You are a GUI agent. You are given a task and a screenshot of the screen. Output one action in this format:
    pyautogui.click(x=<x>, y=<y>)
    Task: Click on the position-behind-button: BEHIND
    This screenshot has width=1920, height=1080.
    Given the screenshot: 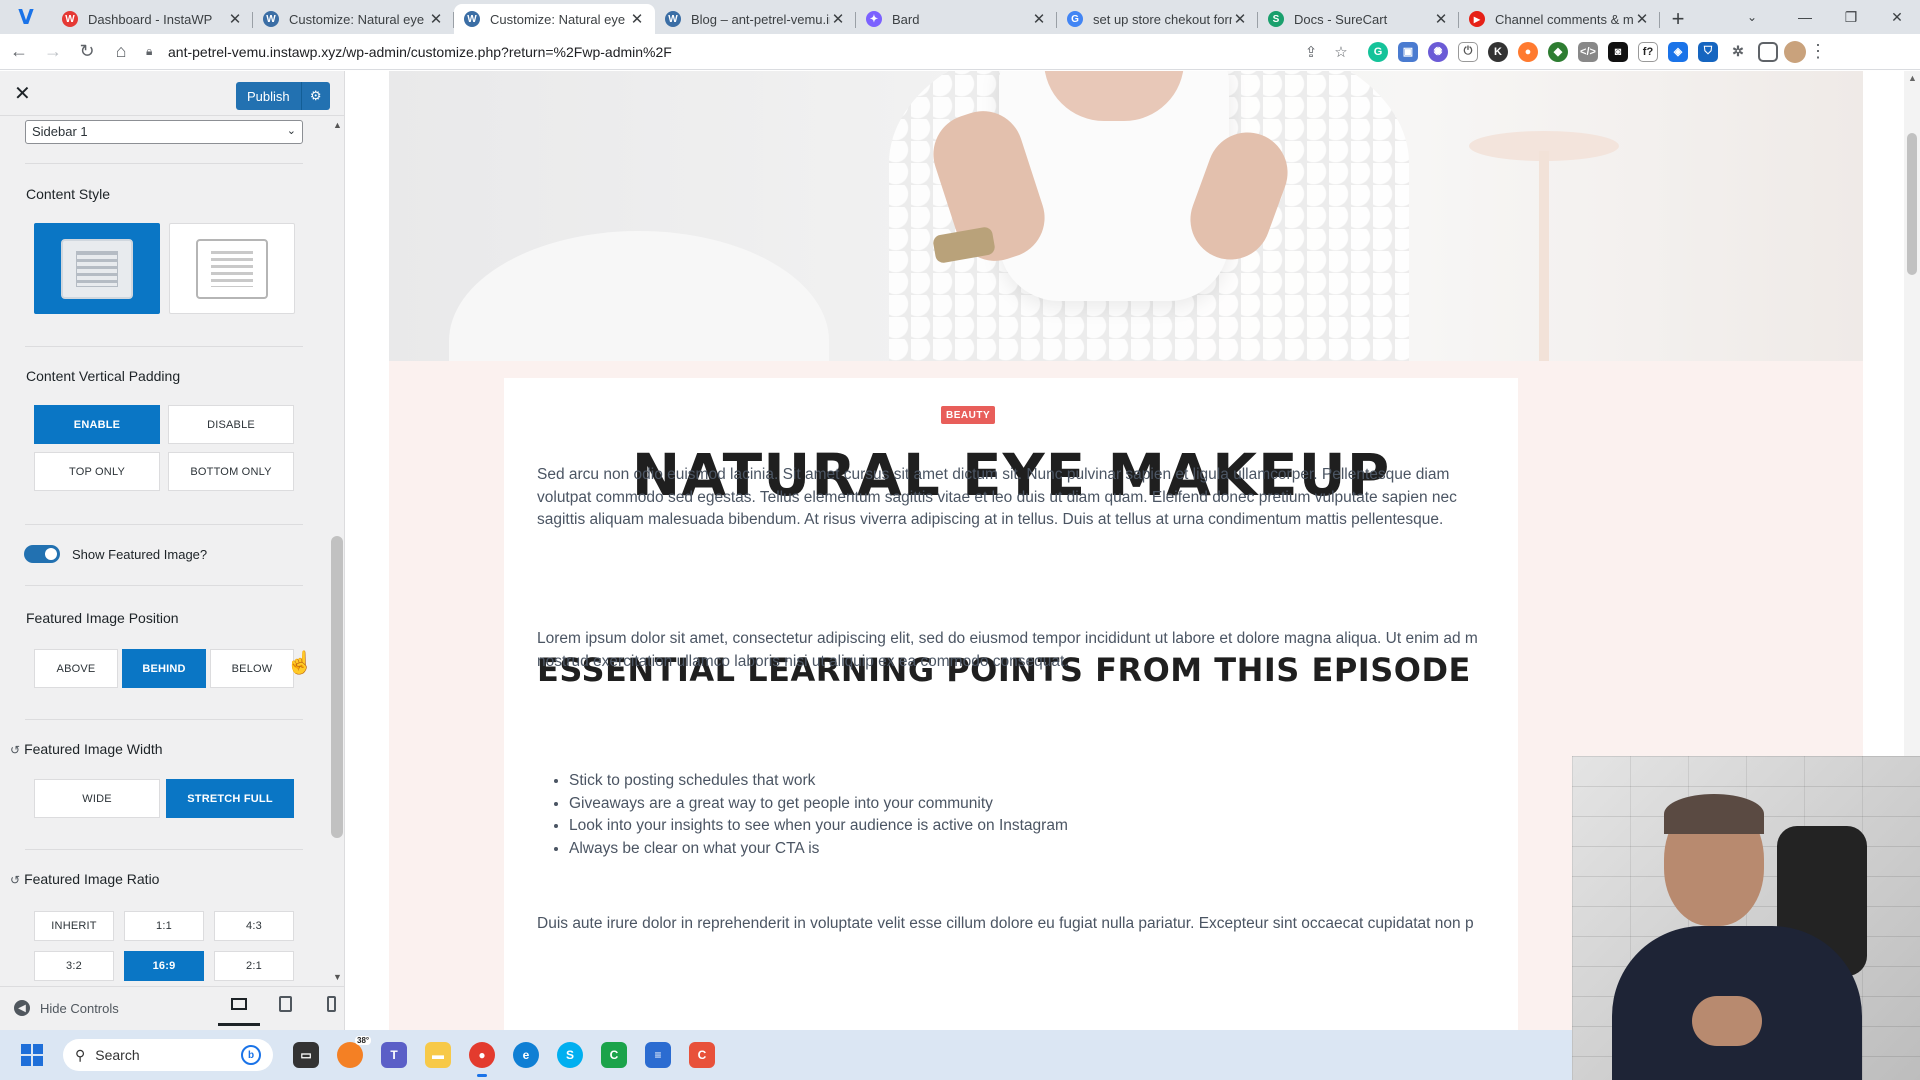 What is the action you would take?
    pyautogui.click(x=164, y=668)
    